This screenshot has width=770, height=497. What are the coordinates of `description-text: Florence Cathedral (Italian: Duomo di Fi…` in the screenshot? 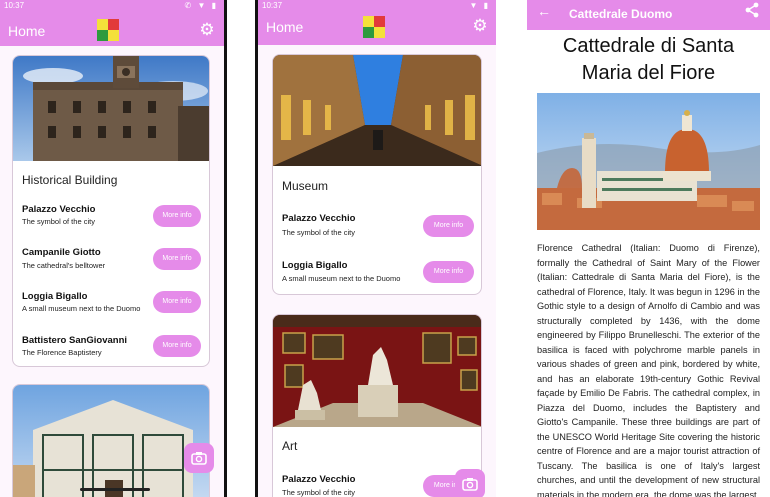 It's located at (648, 370).